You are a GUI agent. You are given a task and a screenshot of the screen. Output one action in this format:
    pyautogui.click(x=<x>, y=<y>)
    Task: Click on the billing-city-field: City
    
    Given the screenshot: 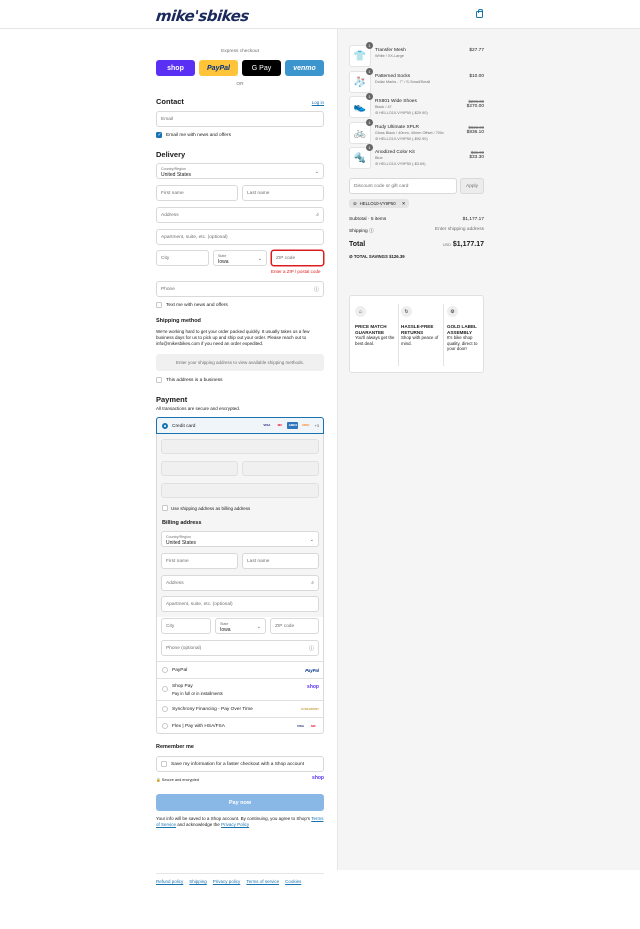 What is the action you would take?
    pyautogui.click(x=186, y=626)
    